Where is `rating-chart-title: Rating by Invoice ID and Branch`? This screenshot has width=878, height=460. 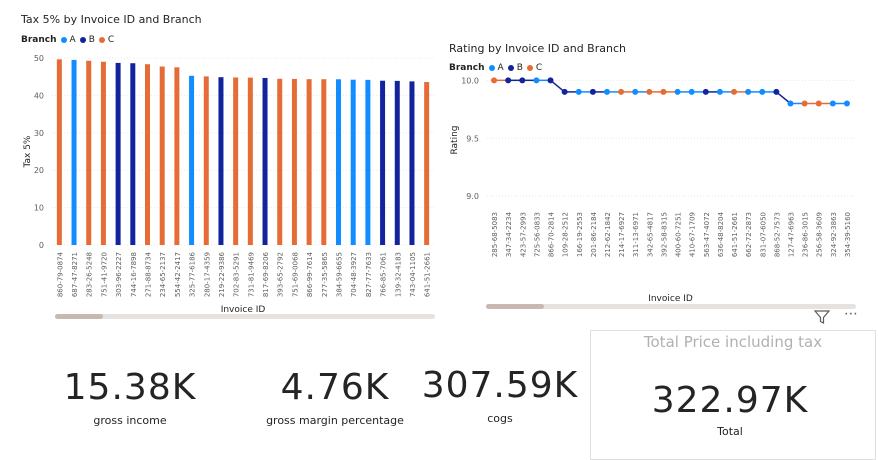
rating-chart-title: Rating by Invoice ID and Branch is located at coordinates (537, 48).